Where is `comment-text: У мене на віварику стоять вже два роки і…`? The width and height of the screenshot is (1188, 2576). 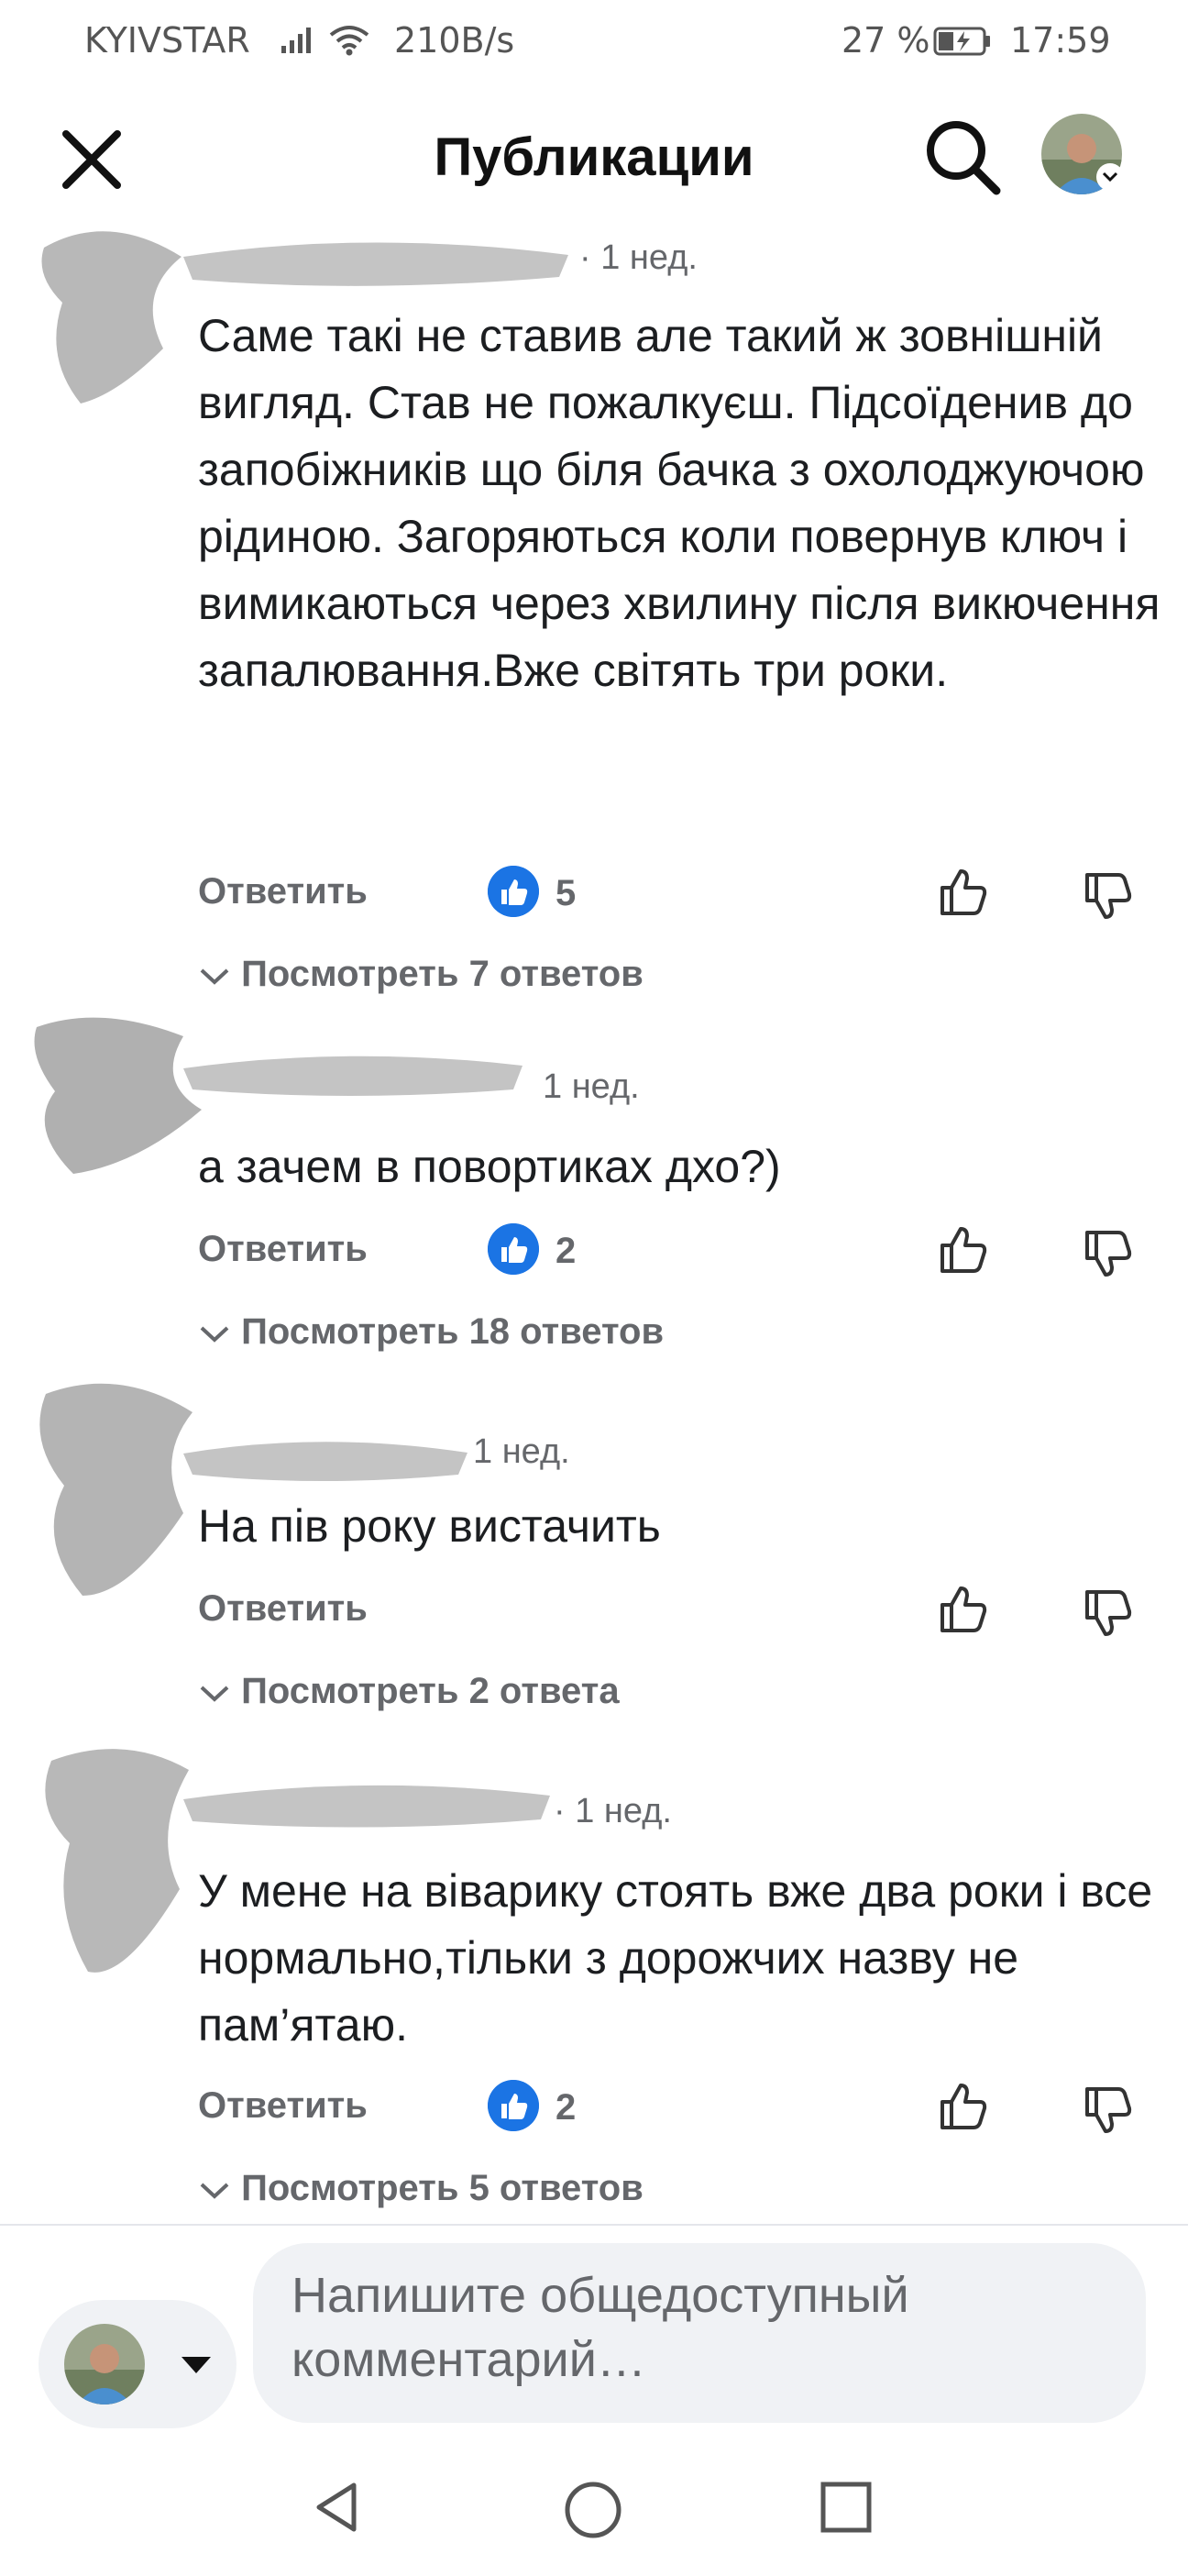 comment-text: У мене на віварику стоять вже два роки і… is located at coordinates (675, 1958).